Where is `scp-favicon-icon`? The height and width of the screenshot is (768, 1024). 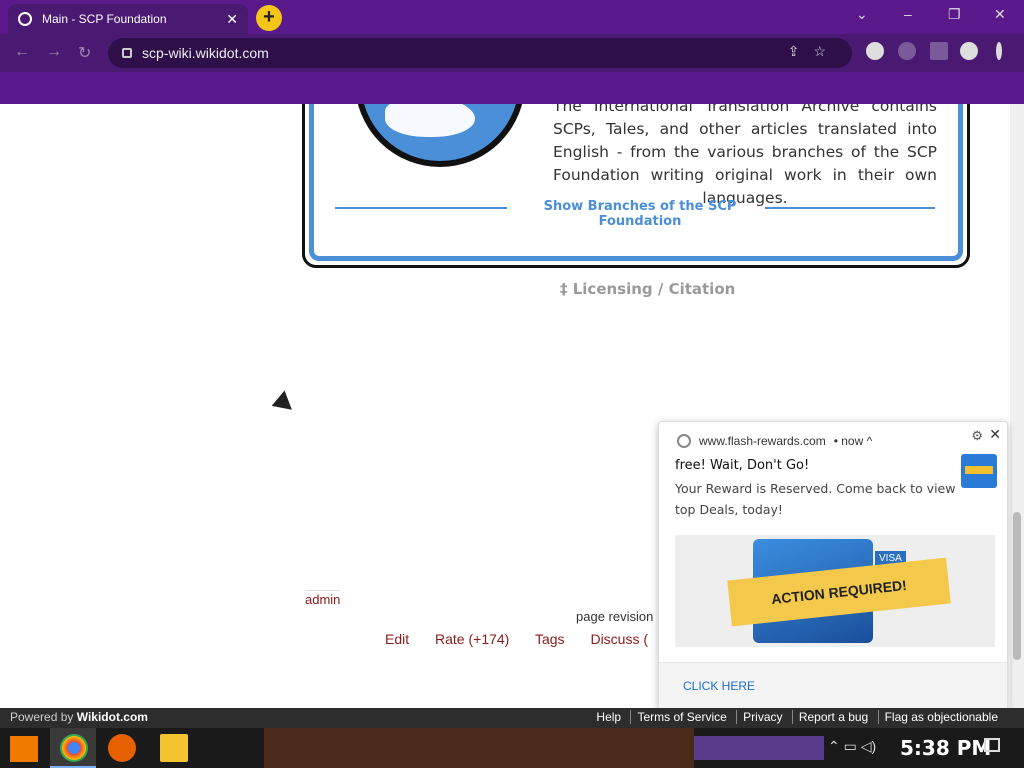
scp-favicon-icon is located at coordinates (25, 19).